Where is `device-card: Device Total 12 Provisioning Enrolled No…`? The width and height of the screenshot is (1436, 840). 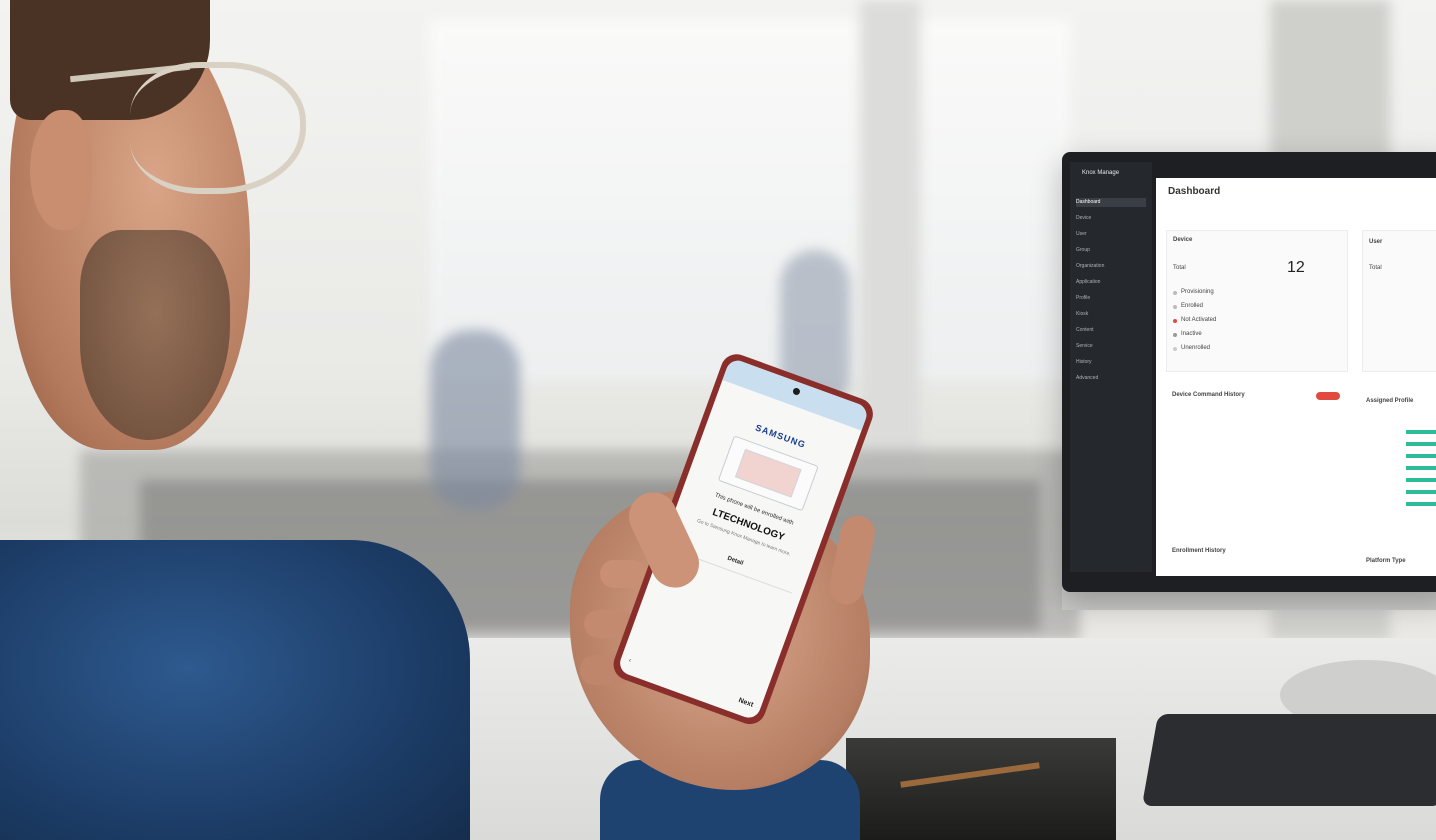 device-card: Device Total 12 Provisioning Enrolled No… is located at coordinates (1257, 301).